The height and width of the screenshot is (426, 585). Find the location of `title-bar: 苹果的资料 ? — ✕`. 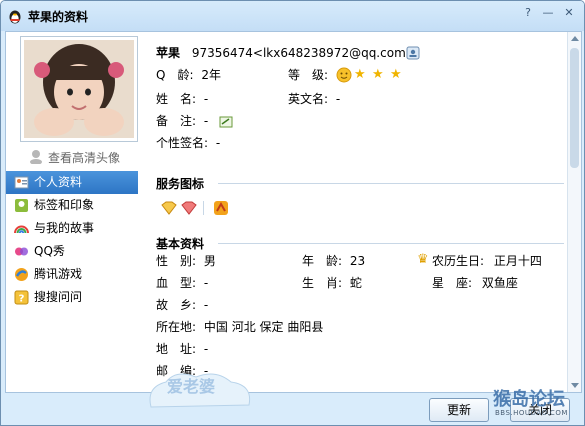

title-bar: 苹果的资料 ? — ✕ is located at coordinates (292, 16).